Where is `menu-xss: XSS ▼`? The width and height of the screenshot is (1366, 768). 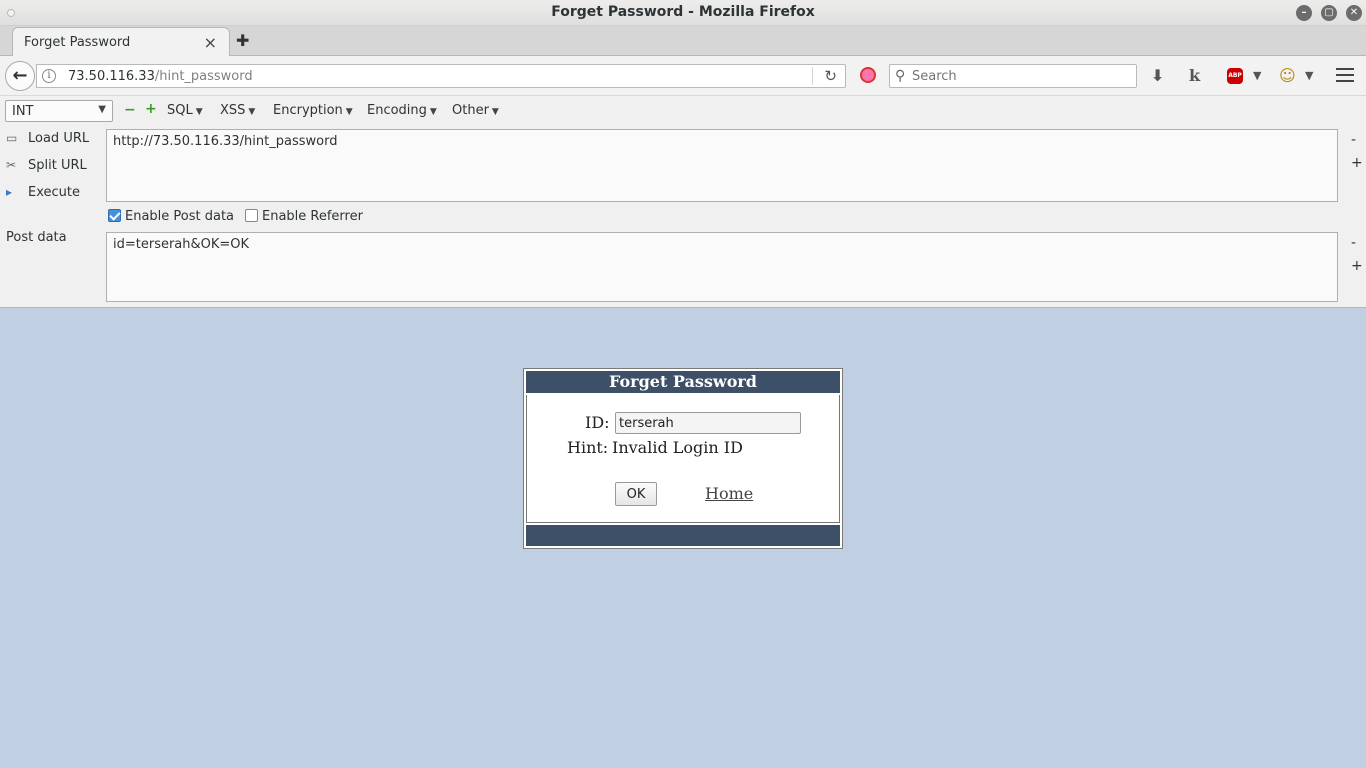
menu-xss: XSS ▼ is located at coordinates (237, 110).